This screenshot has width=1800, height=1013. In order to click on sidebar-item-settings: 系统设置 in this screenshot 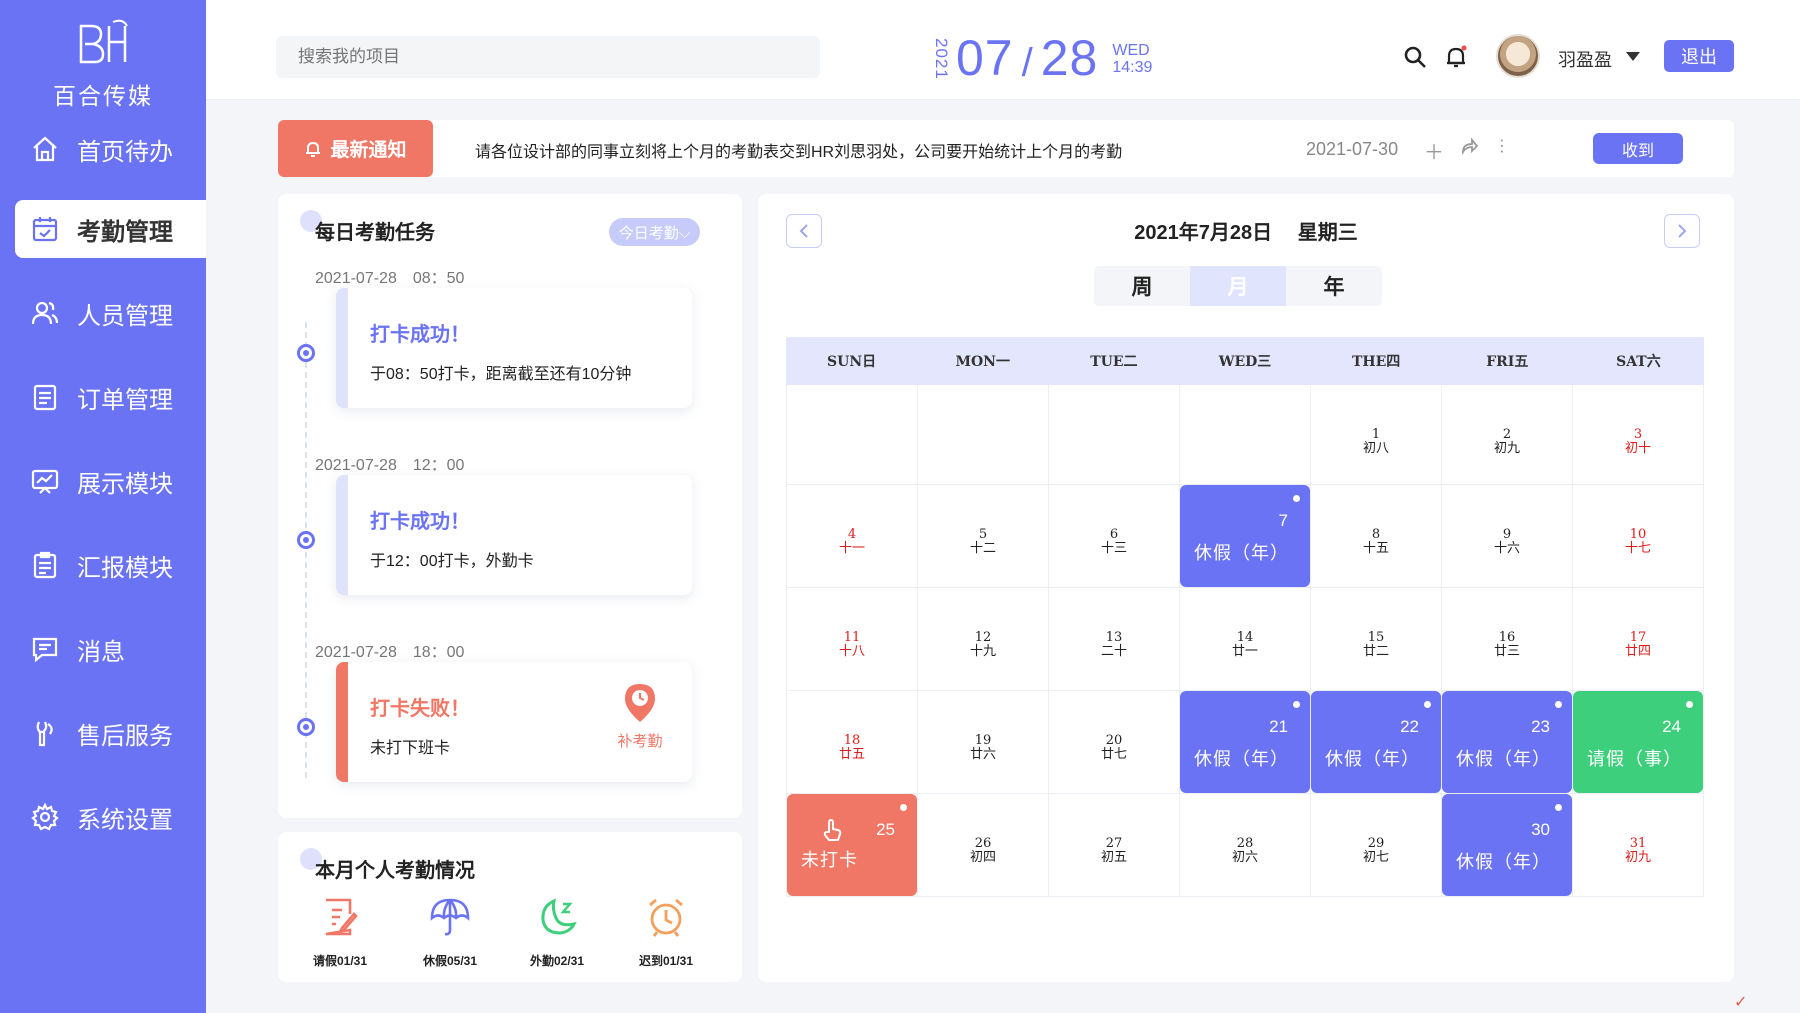, I will do `click(110, 817)`.